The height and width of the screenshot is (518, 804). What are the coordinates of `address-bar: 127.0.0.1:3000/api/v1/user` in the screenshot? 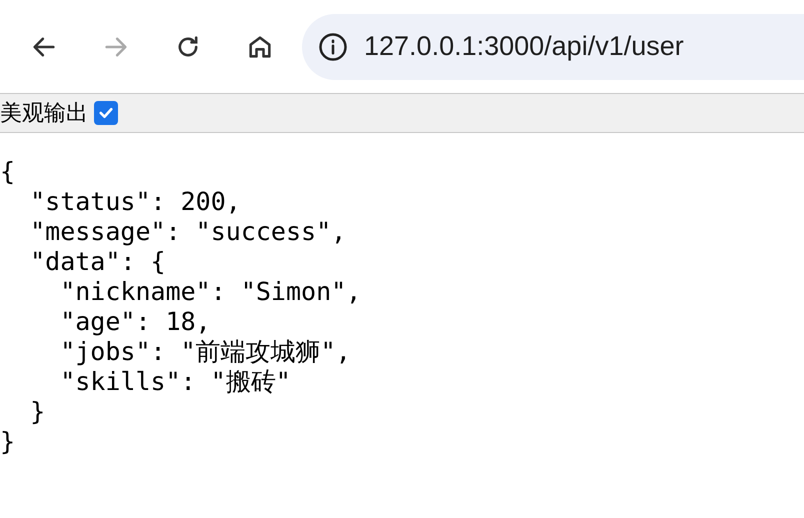 It's located at (553, 47).